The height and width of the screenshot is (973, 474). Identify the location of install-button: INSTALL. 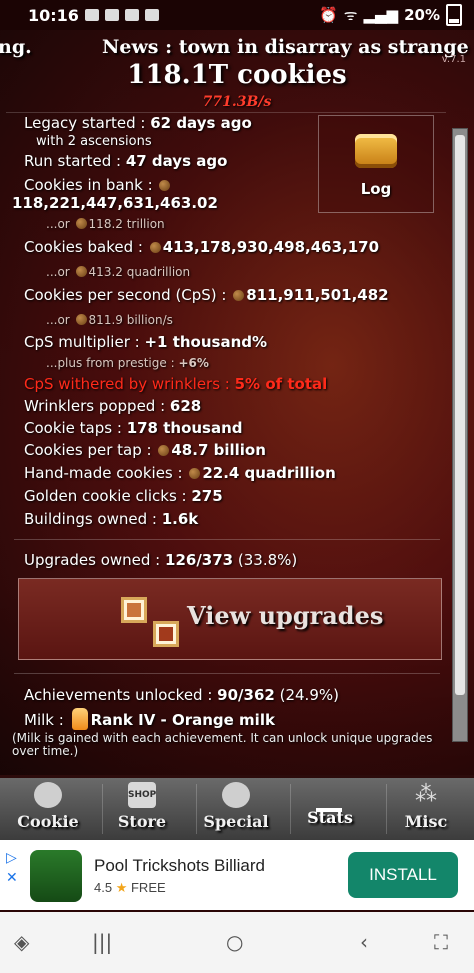
(403, 875).